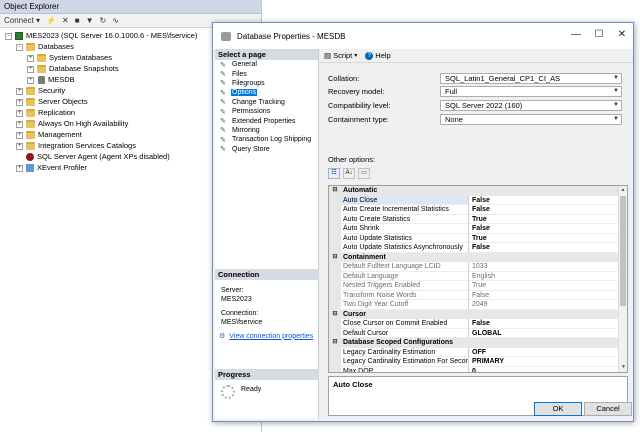  What do you see at coordinates (478, 276) in the screenshot?
I see `grid-property-row: Default Language English` at bounding box center [478, 276].